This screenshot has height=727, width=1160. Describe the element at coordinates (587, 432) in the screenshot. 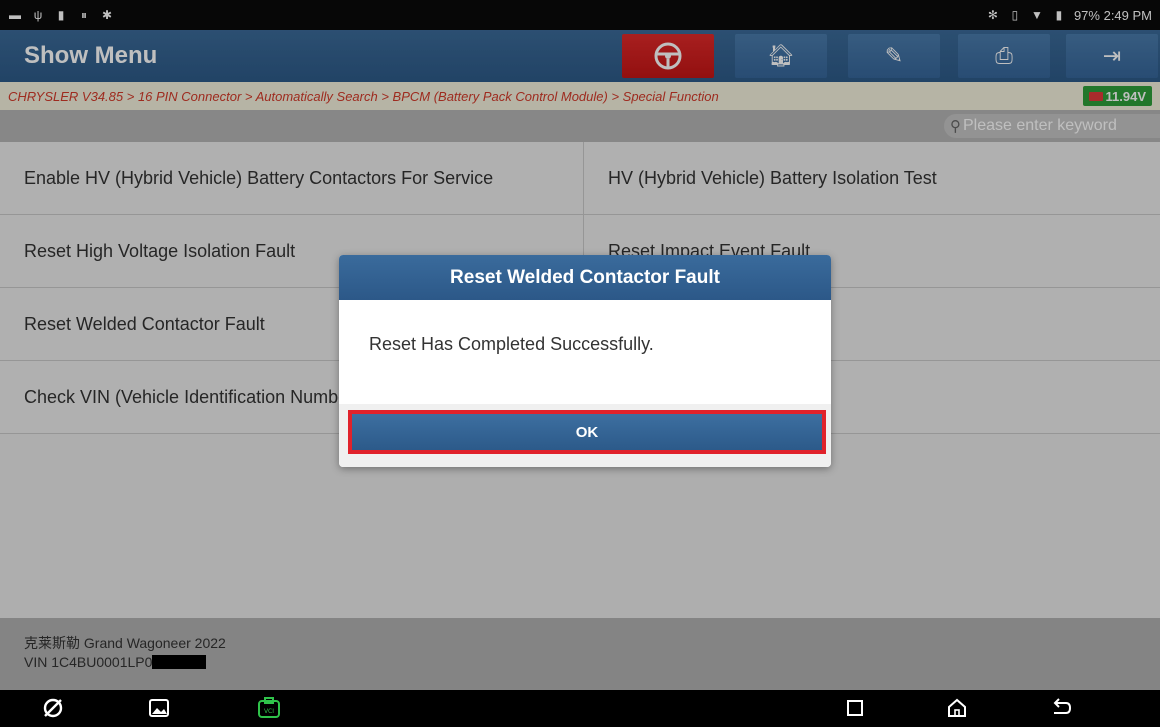

I see `ok-button: OK` at that location.